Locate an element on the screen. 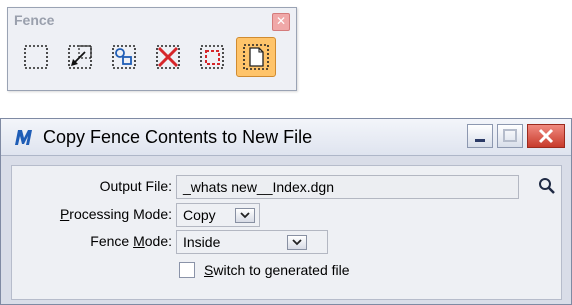  fence-mode-dropdown-button is located at coordinates (297, 242).